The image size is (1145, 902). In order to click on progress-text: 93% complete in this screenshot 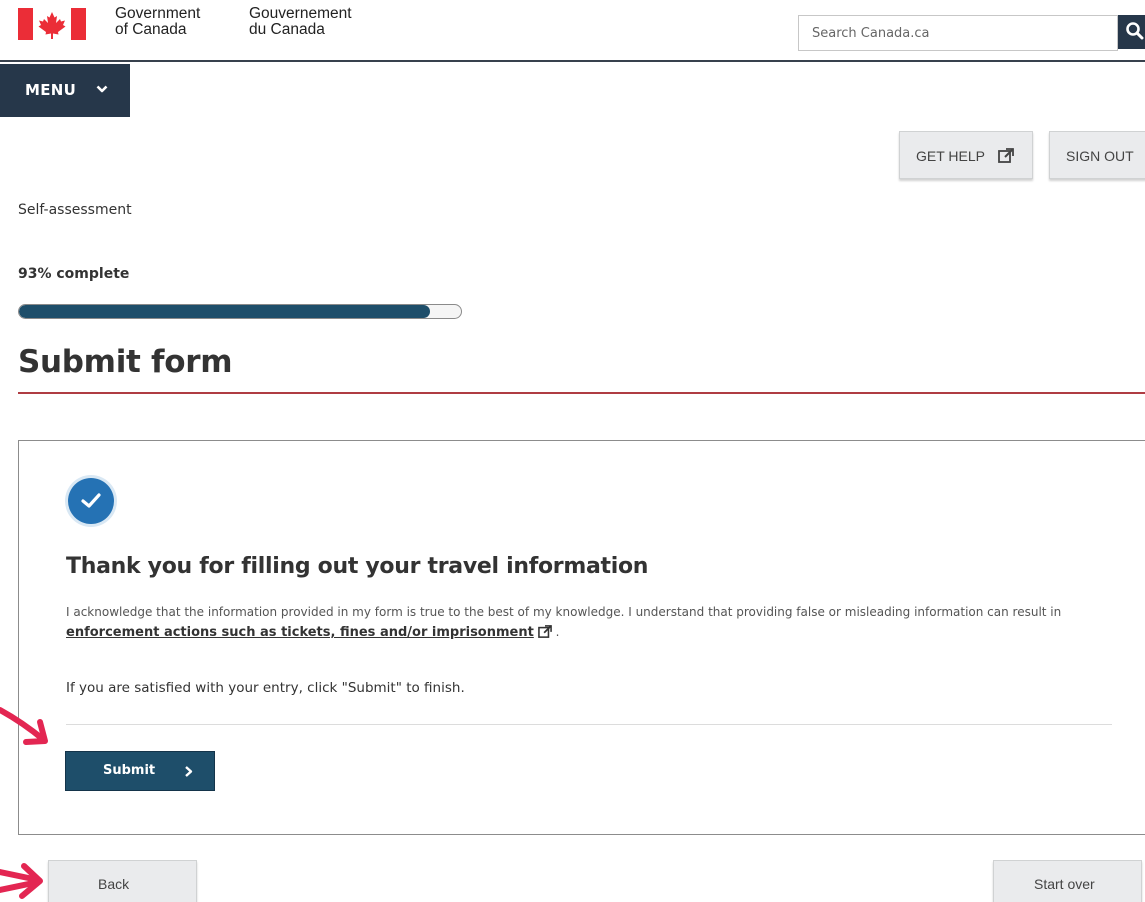, I will do `click(74, 274)`.